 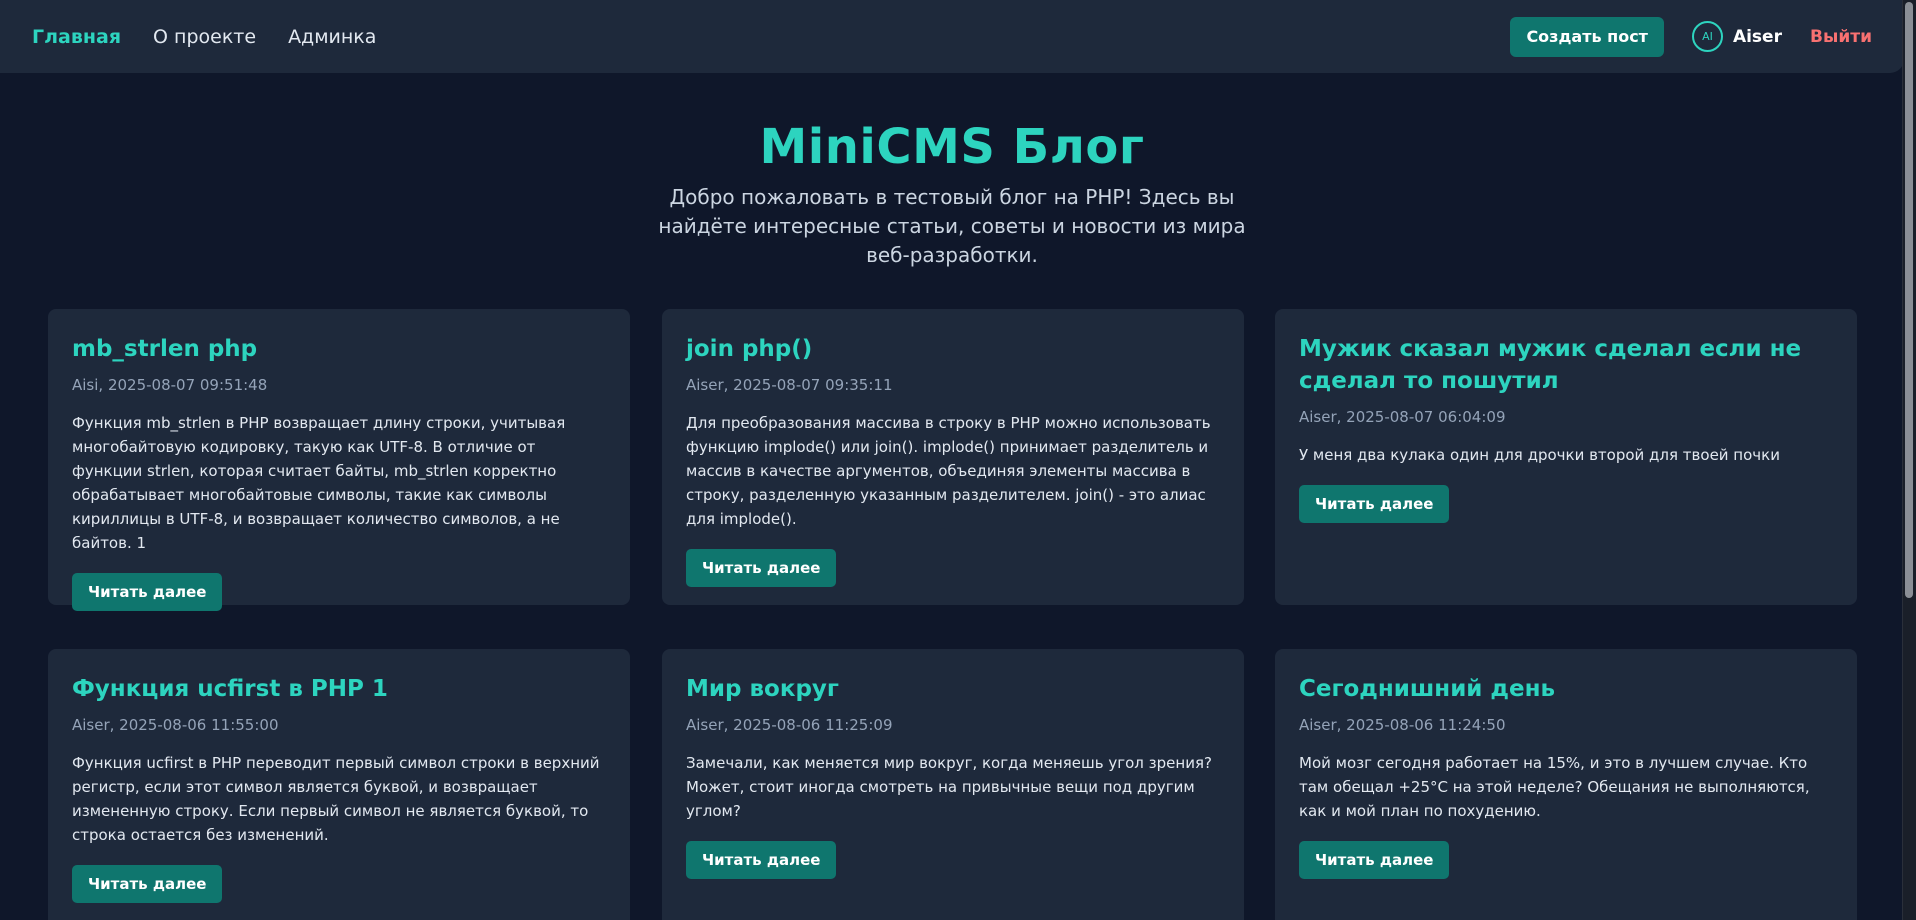 What do you see at coordinates (339, 689) in the screenshot?
I see `post-title: Функция ucfirst в PHP 1` at bounding box center [339, 689].